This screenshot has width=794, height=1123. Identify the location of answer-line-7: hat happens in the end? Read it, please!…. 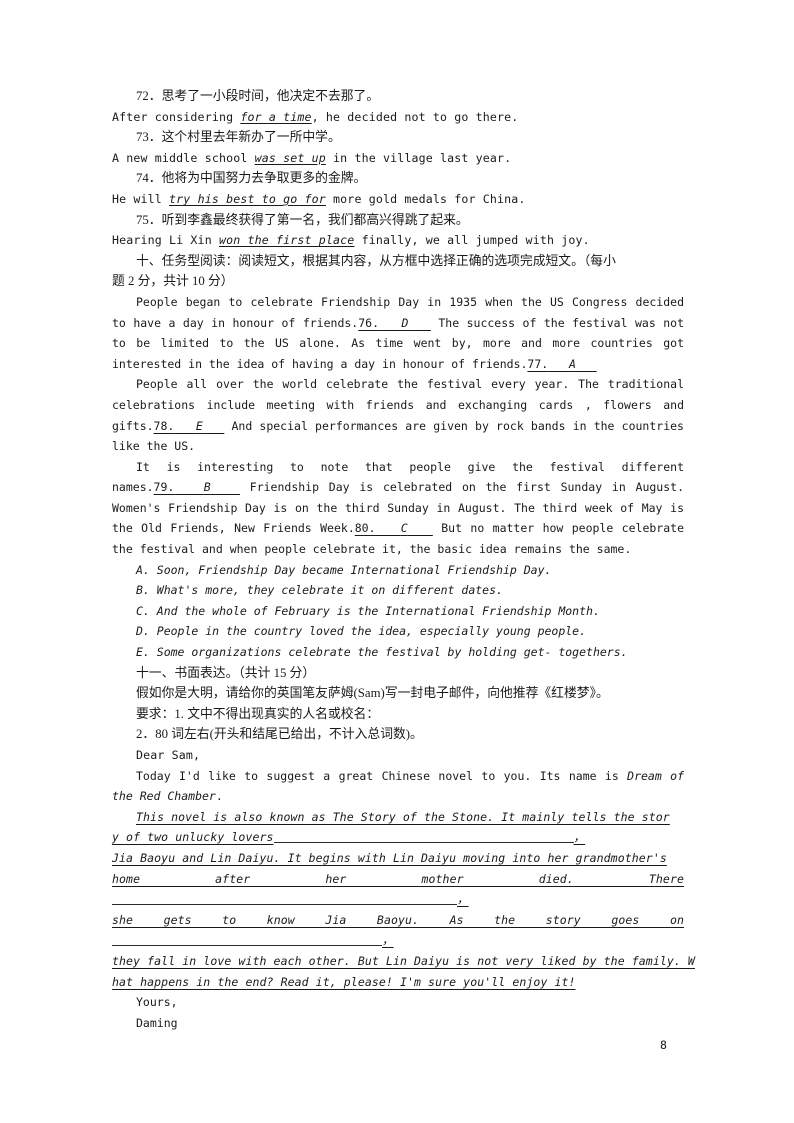
(344, 981).